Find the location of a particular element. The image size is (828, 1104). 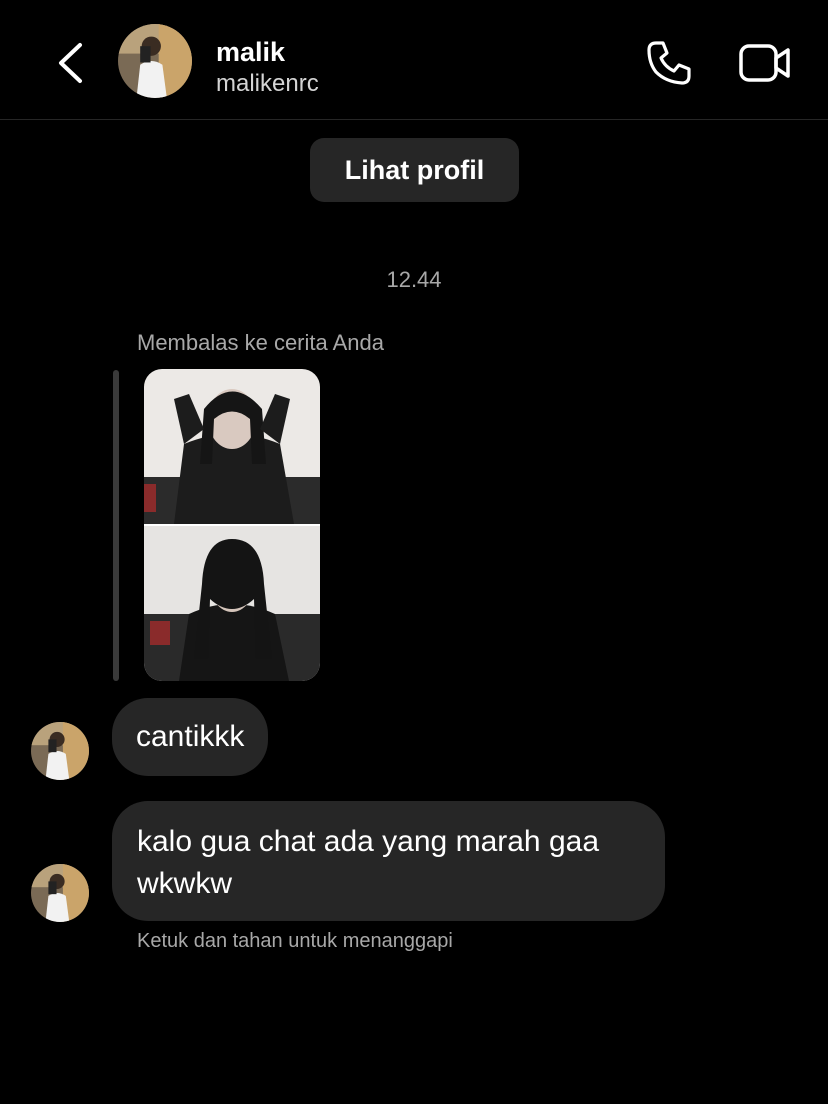

phone-icon is located at coordinates (669, 63).